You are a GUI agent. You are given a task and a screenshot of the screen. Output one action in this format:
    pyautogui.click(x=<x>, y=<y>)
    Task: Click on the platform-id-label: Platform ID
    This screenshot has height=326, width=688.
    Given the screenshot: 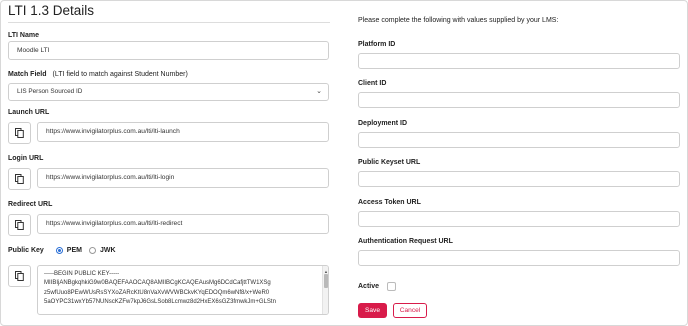 What is the action you would take?
    pyautogui.click(x=377, y=44)
    